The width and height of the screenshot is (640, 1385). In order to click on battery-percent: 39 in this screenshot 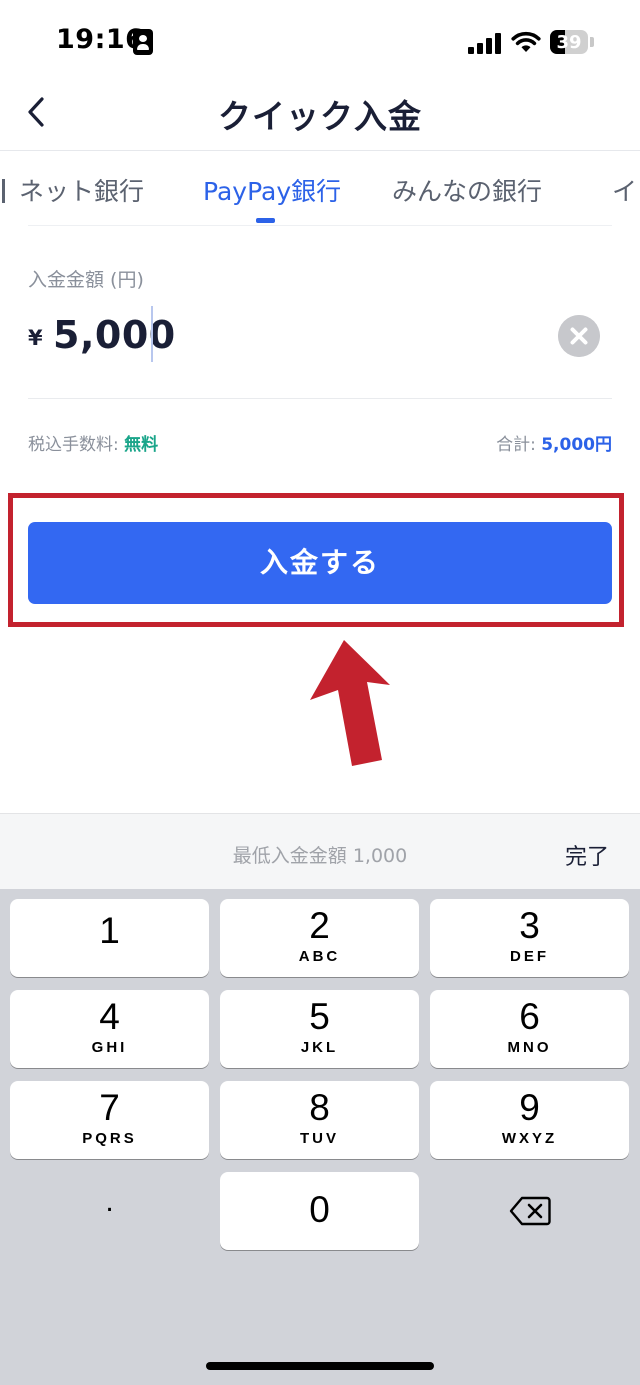, I will do `click(569, 42)`.